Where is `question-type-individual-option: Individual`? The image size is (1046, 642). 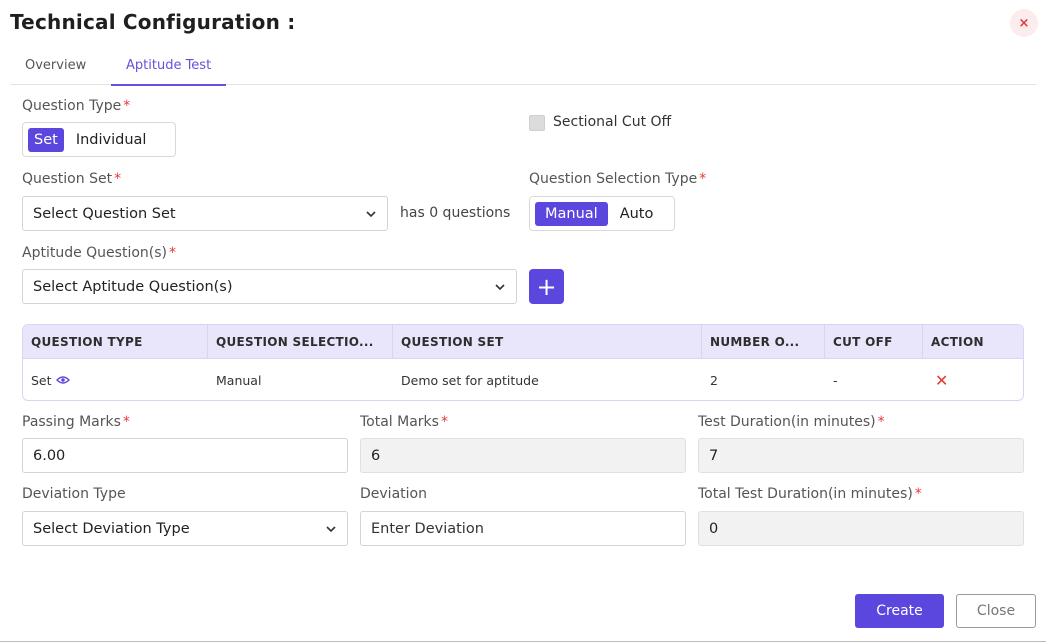
question-type-individual-option: Individual is located at coordinates (111, 140).